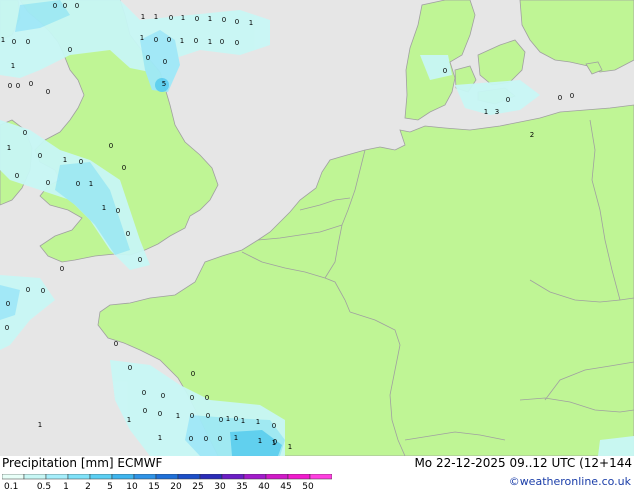 The width and height of the screenshot is (634, 490). What do you see at coordinates (197, 486) in the screenshot?
I see `scale-label: 25` at bounding box center [197, 486].